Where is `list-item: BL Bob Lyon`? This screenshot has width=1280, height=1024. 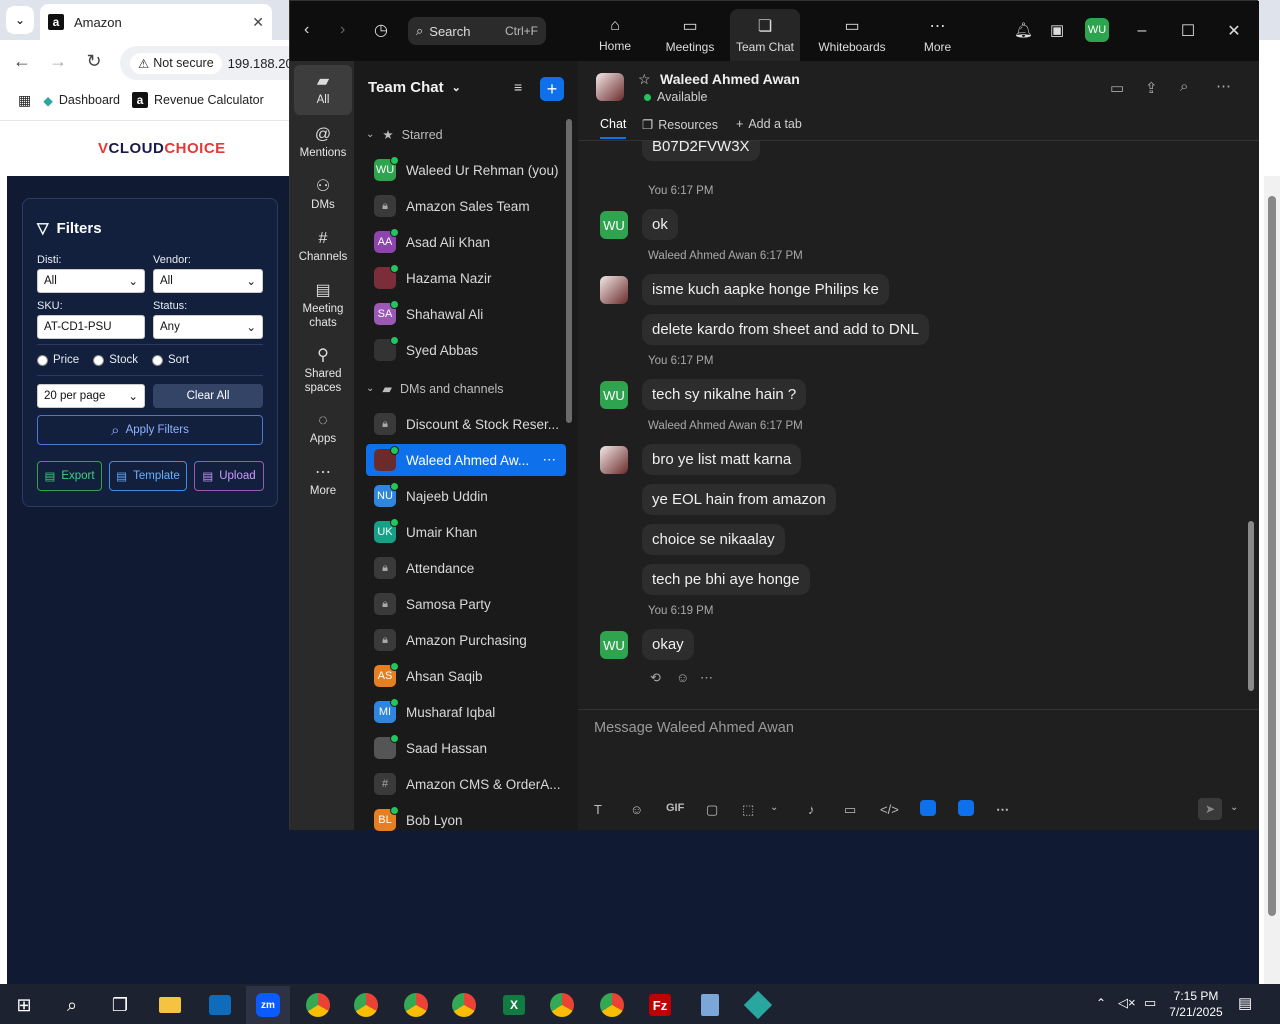
list-item: BL Bob Lyon is located at coordinates (466, 820).